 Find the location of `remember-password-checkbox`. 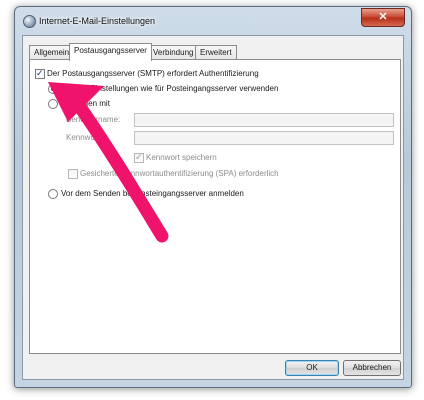

remember-password-checkbox is located at coordinates (139, 157).